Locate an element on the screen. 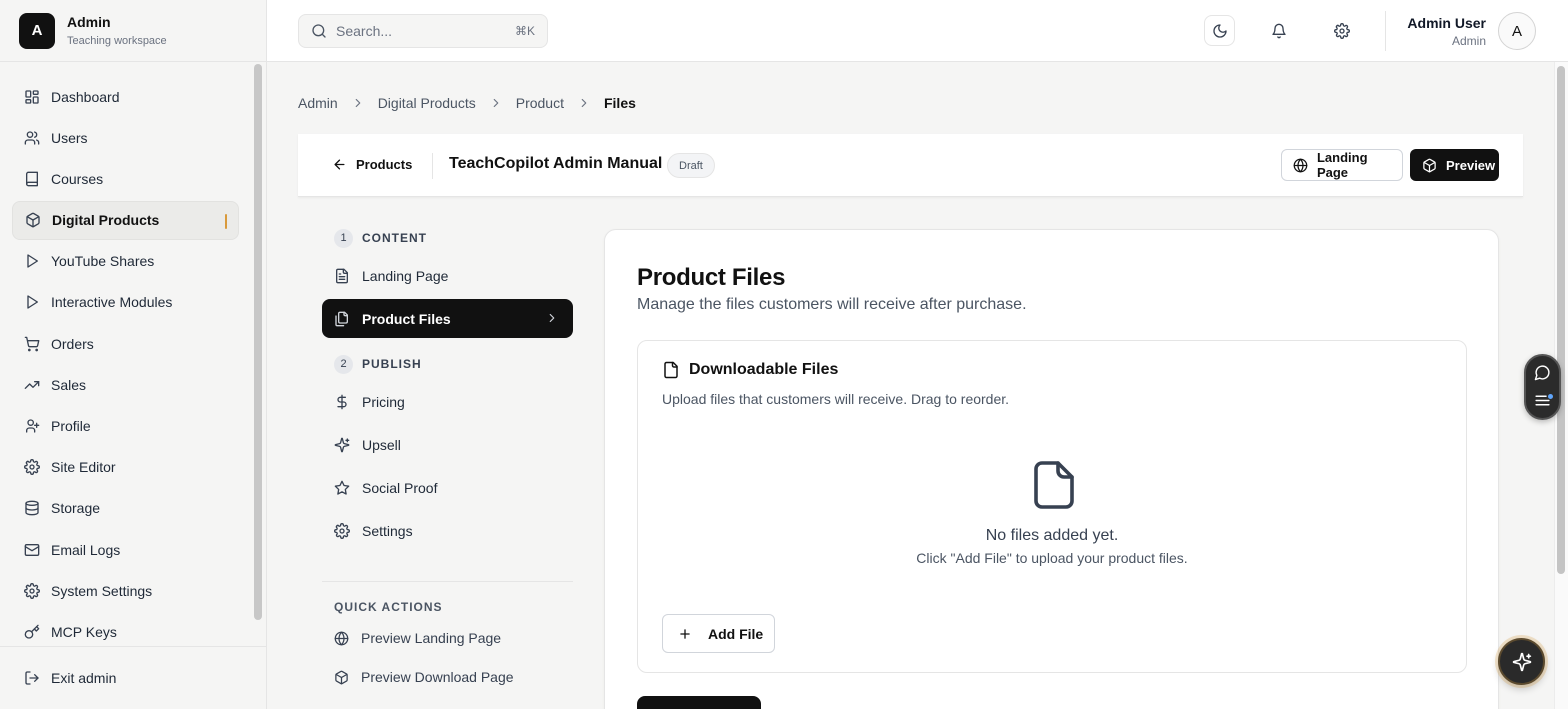  sidebar-item-label: Orders is located at coordinates (72, 343).